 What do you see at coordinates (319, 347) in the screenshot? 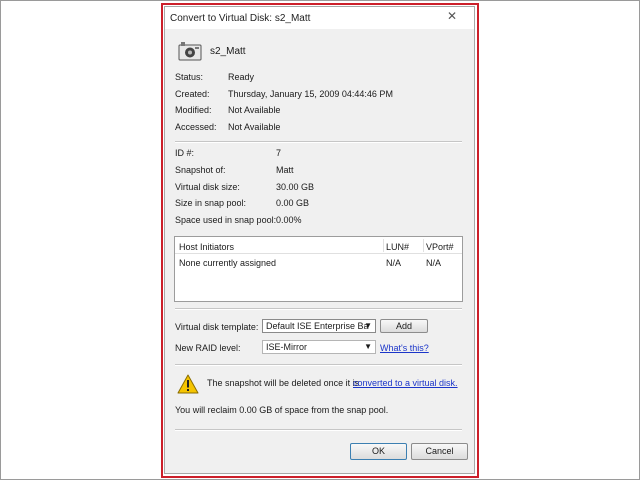
I see `raid-level-select: ISE-Mirror ▼` at bounding box center [319, 347].